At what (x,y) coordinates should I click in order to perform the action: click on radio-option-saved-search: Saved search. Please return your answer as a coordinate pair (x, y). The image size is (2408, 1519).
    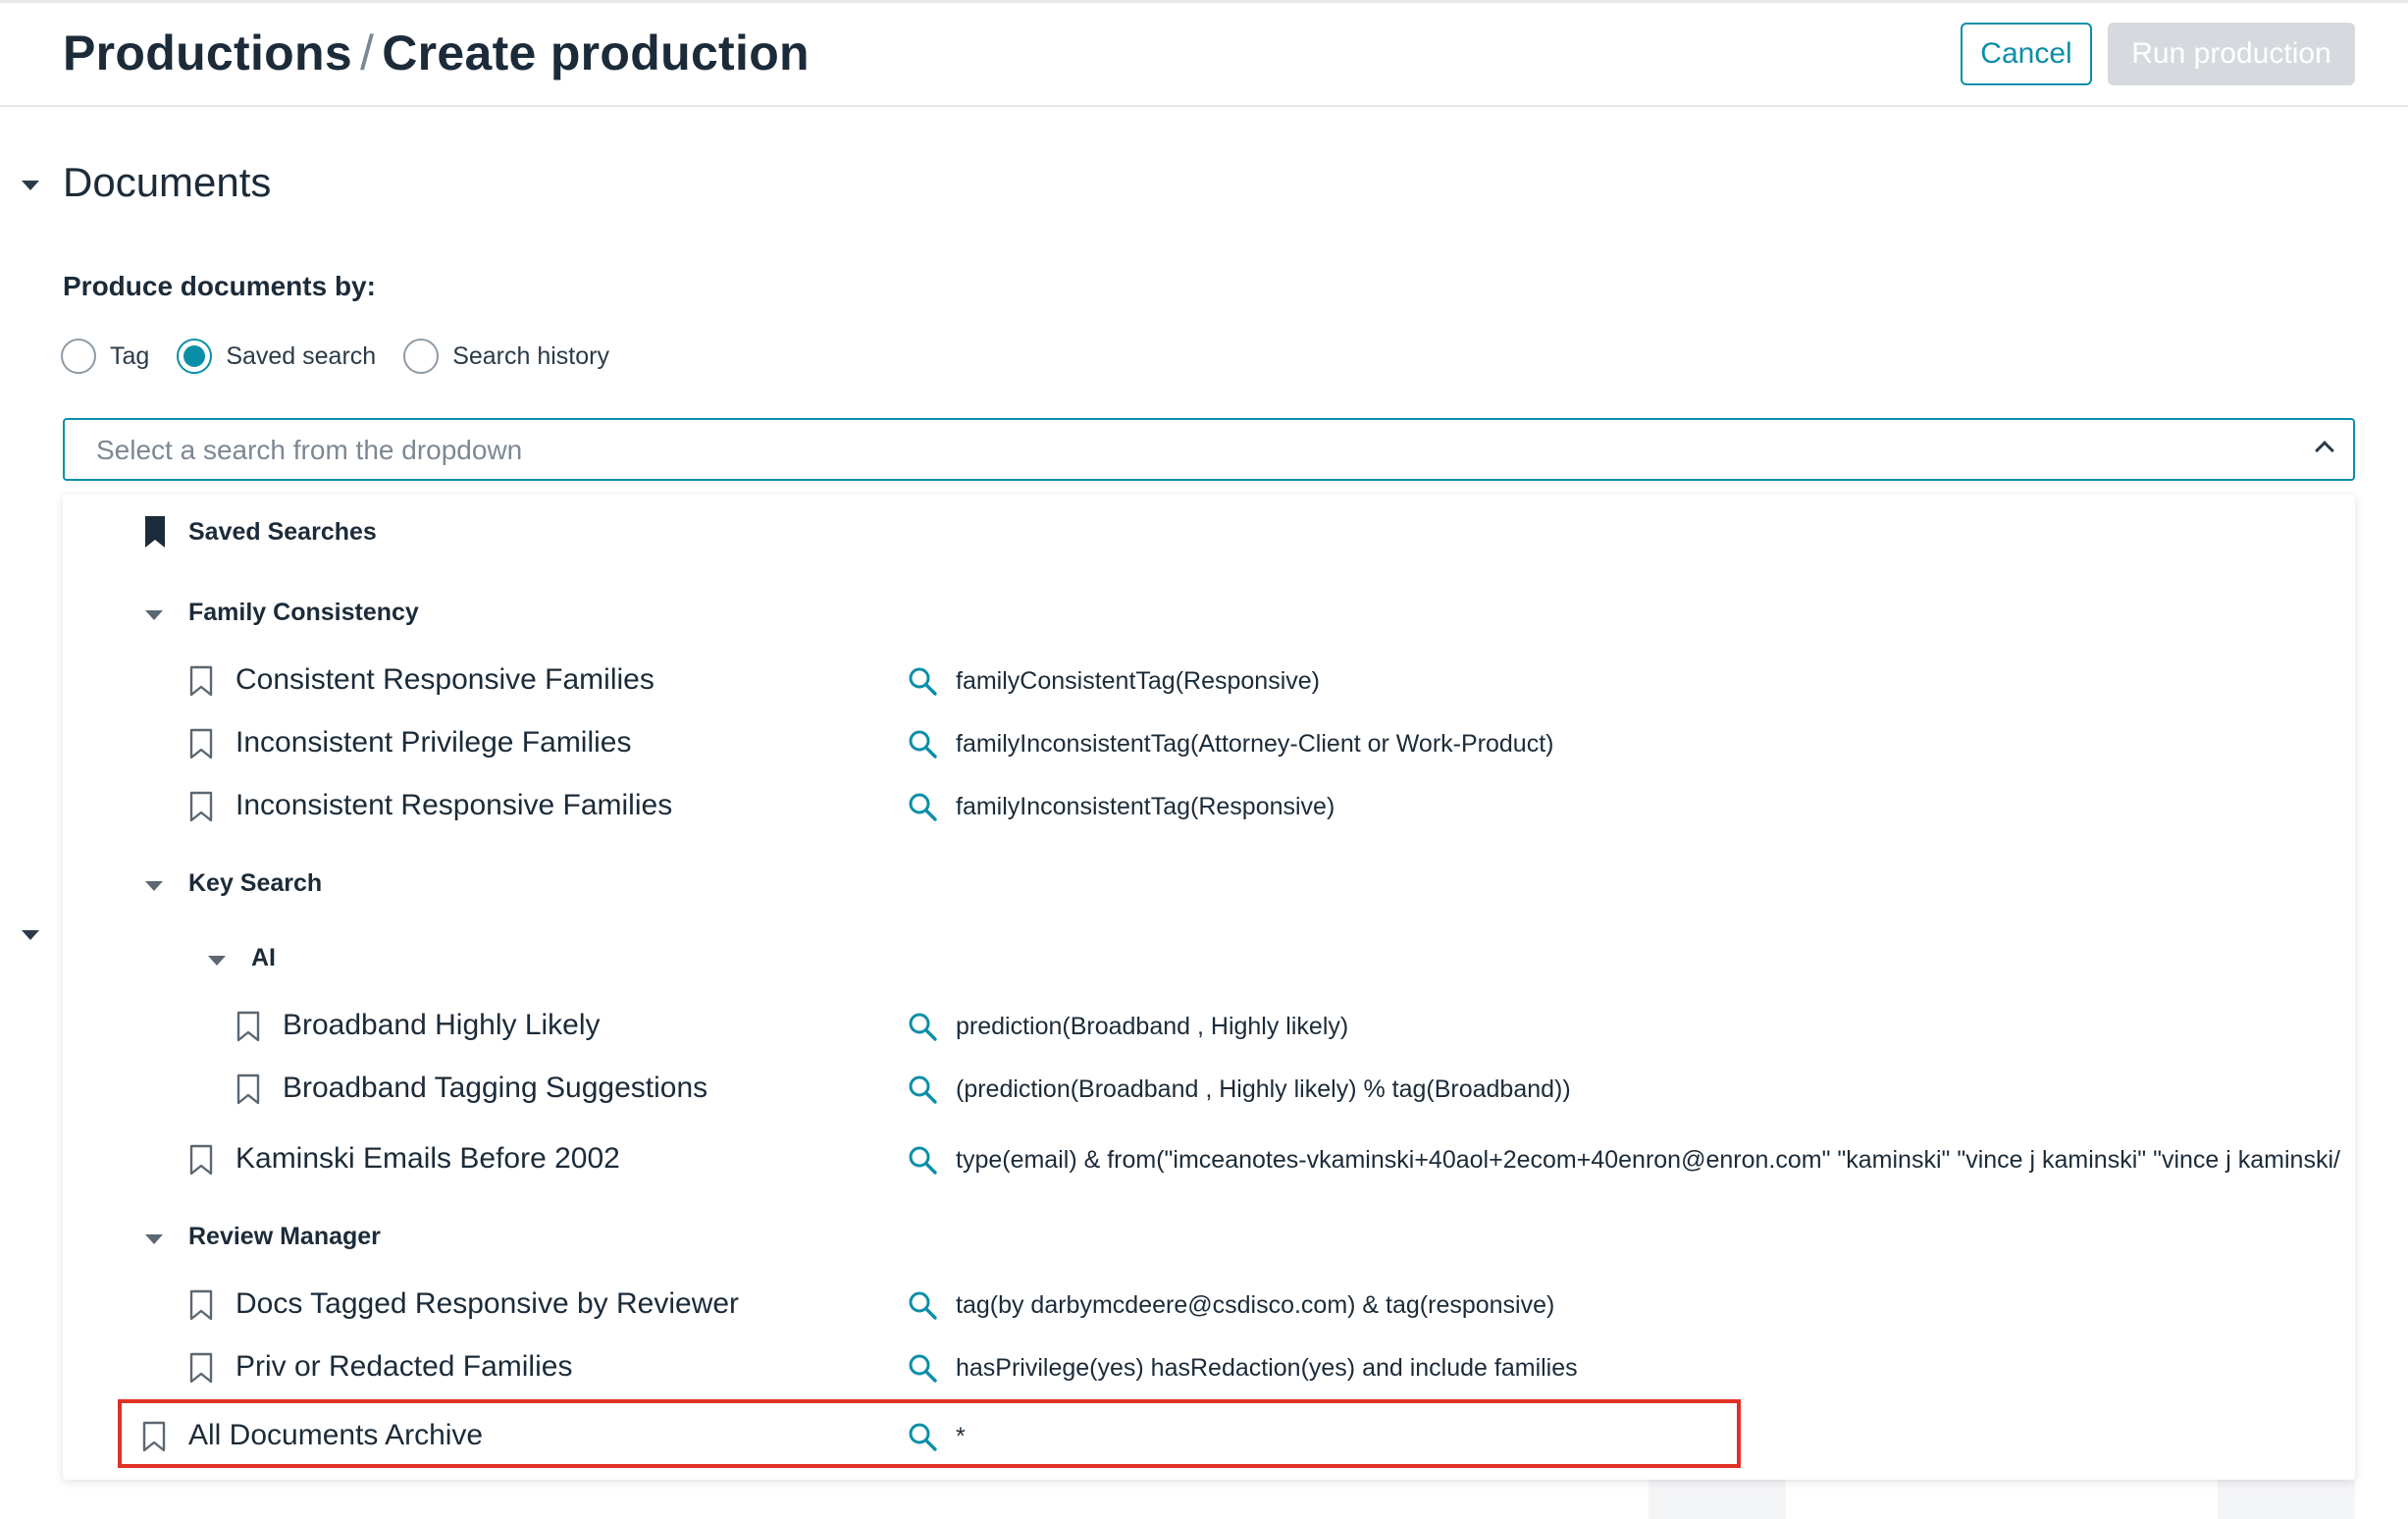
    Looking at the image, I should click on (276, 356).